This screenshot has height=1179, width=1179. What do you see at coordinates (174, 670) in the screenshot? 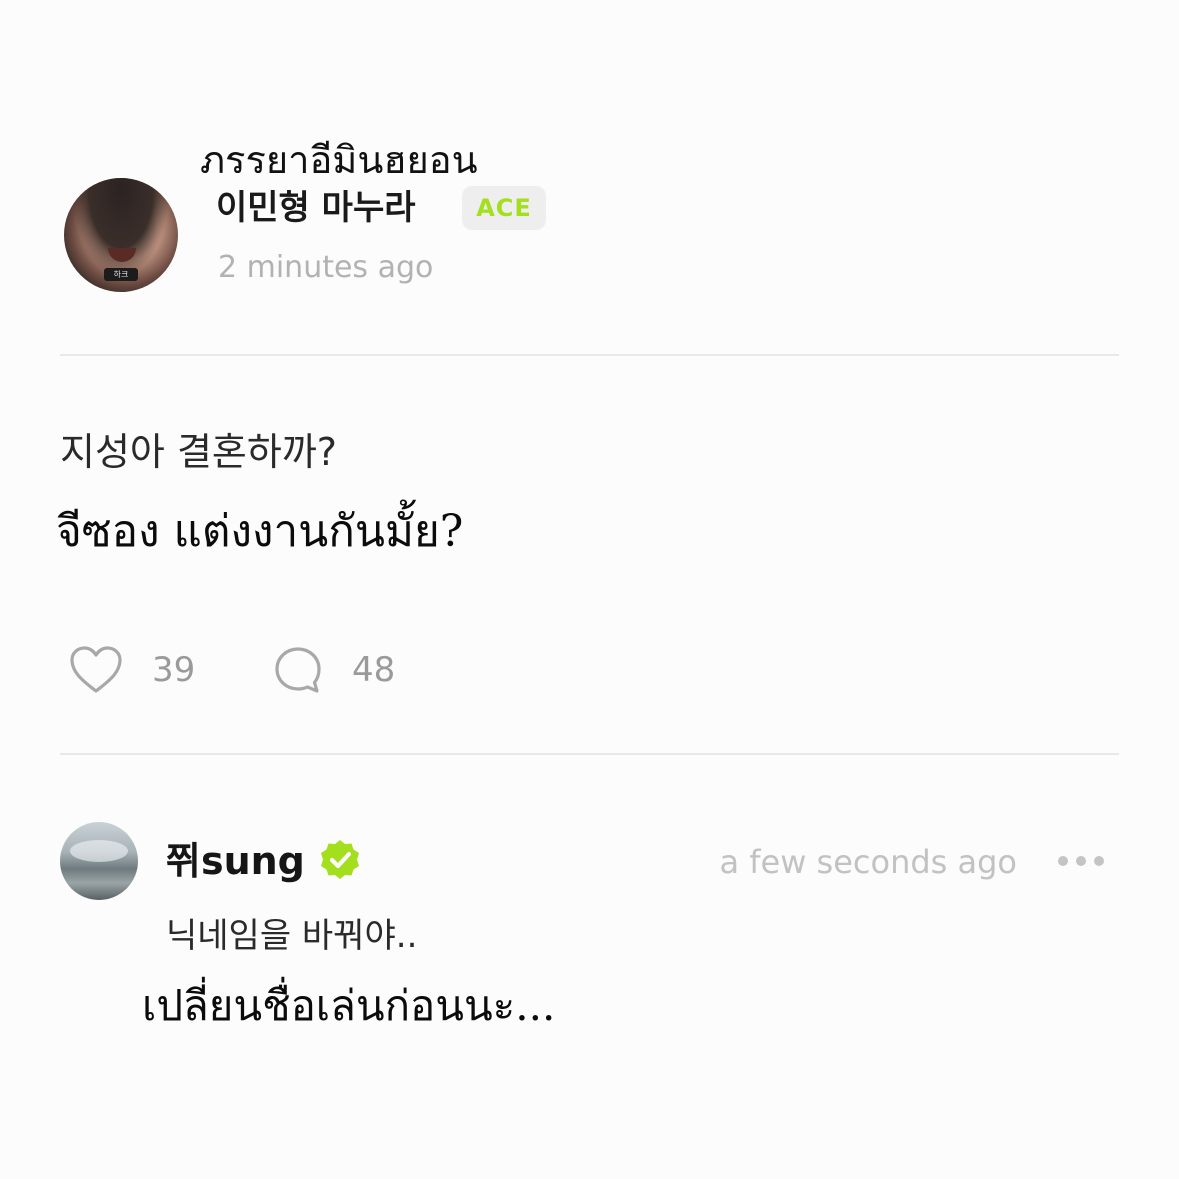
I see `like-count: 39` at bounding box center [174, 670].